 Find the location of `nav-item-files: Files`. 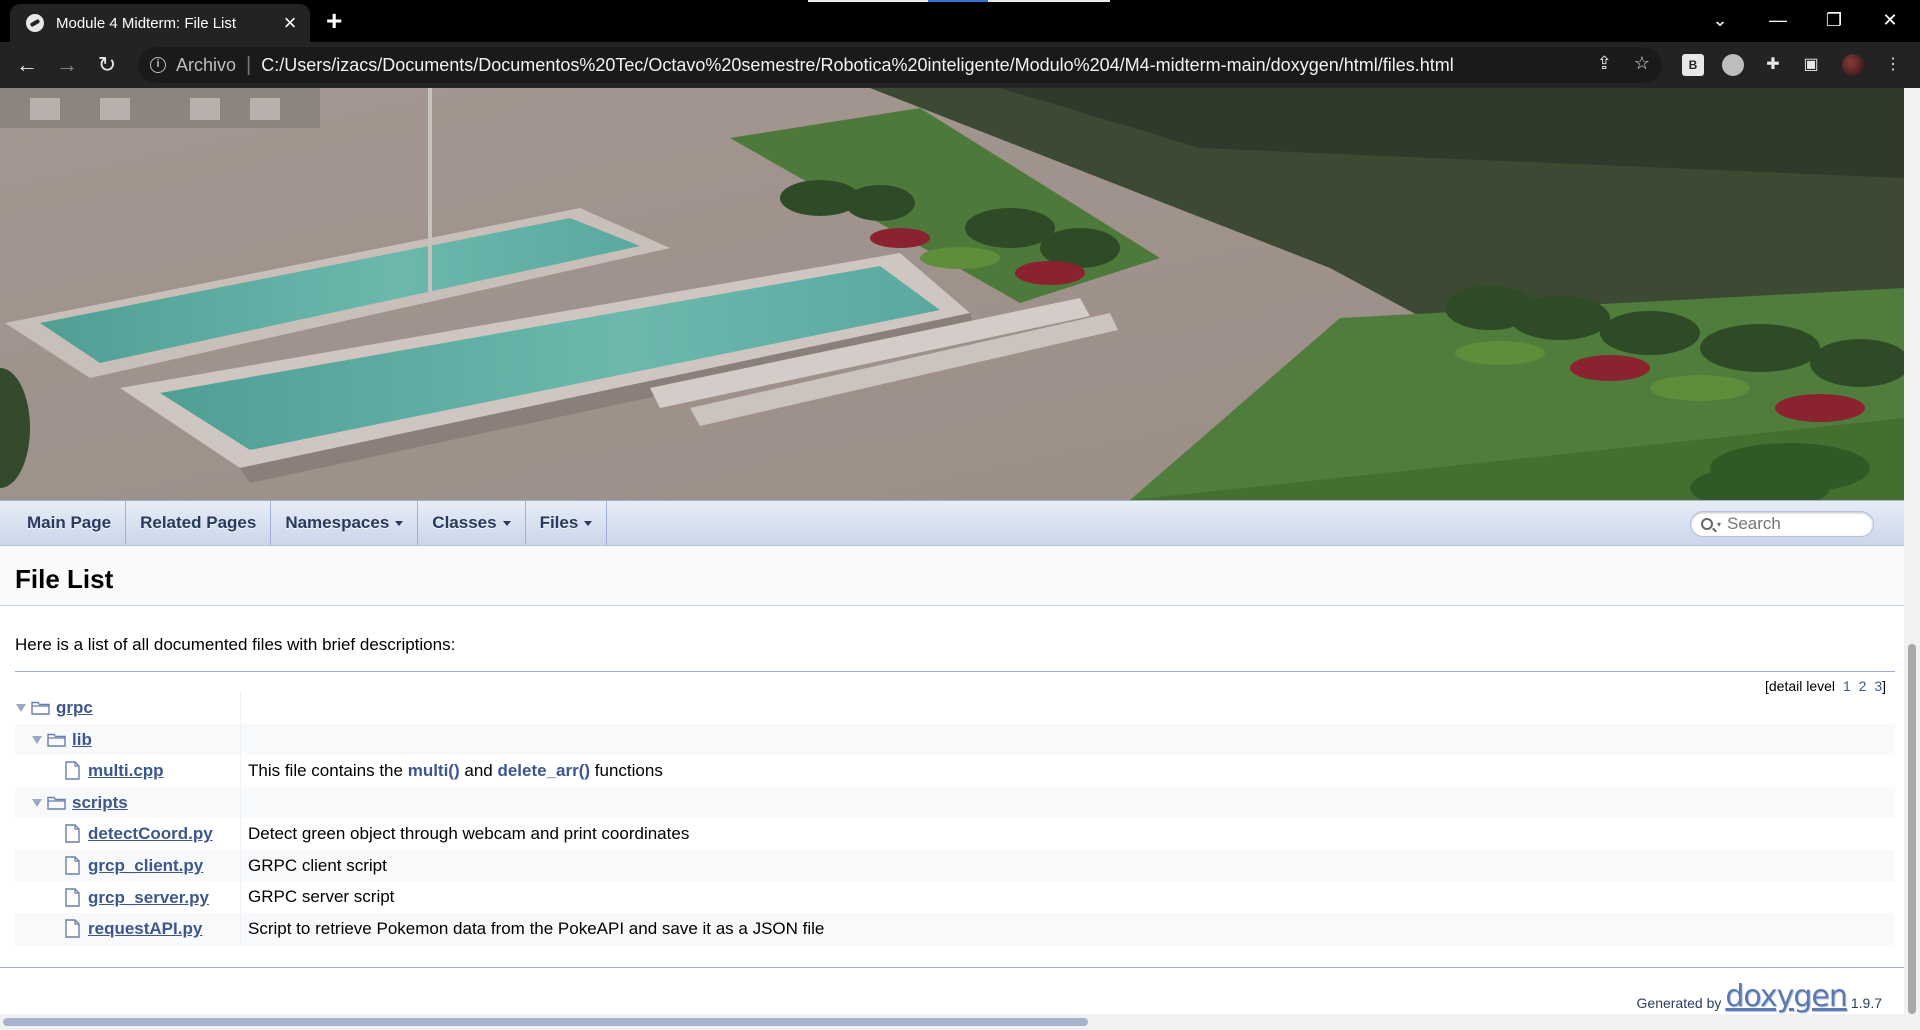

nav-item-files: Files is located at coordinates (567, 523).